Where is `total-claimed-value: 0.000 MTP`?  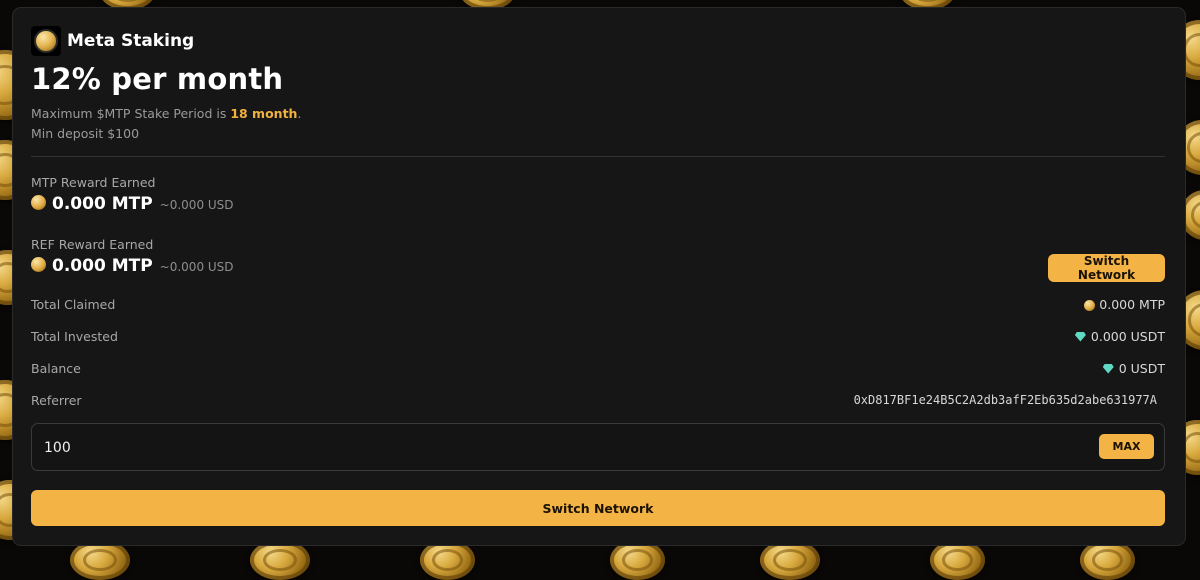 total-claimed-value: 0.000 MTP is located at coordinates (1132, 304).